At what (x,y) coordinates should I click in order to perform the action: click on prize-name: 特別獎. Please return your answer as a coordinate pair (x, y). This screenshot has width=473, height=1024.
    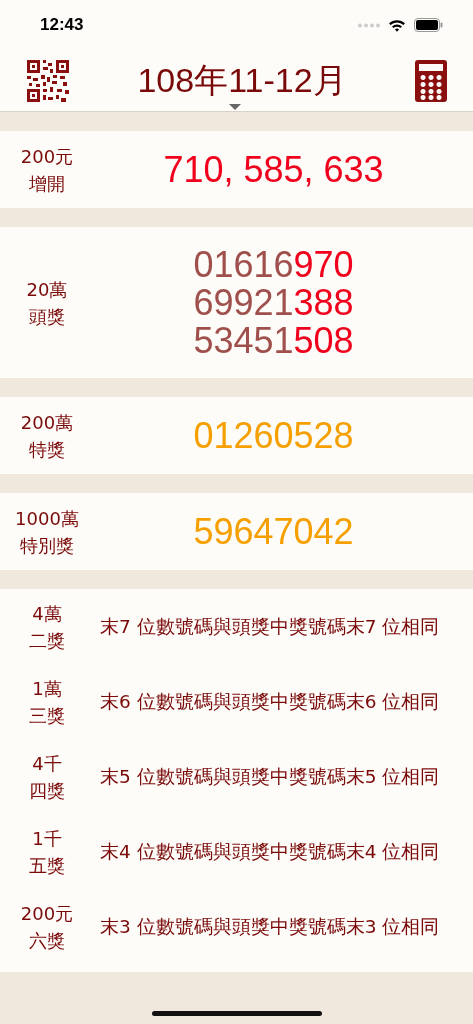
    Looking at the image, I should click on (47, 545).